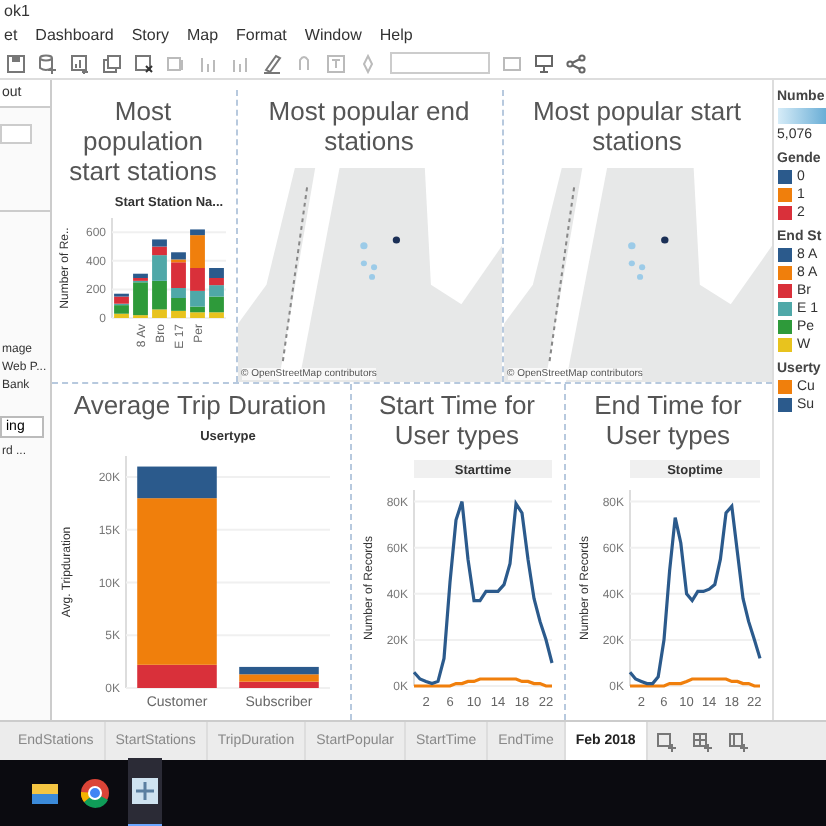 The image size is (826, 826). I want to click on panel-title: Average Trip Duration, so click(200, 405).